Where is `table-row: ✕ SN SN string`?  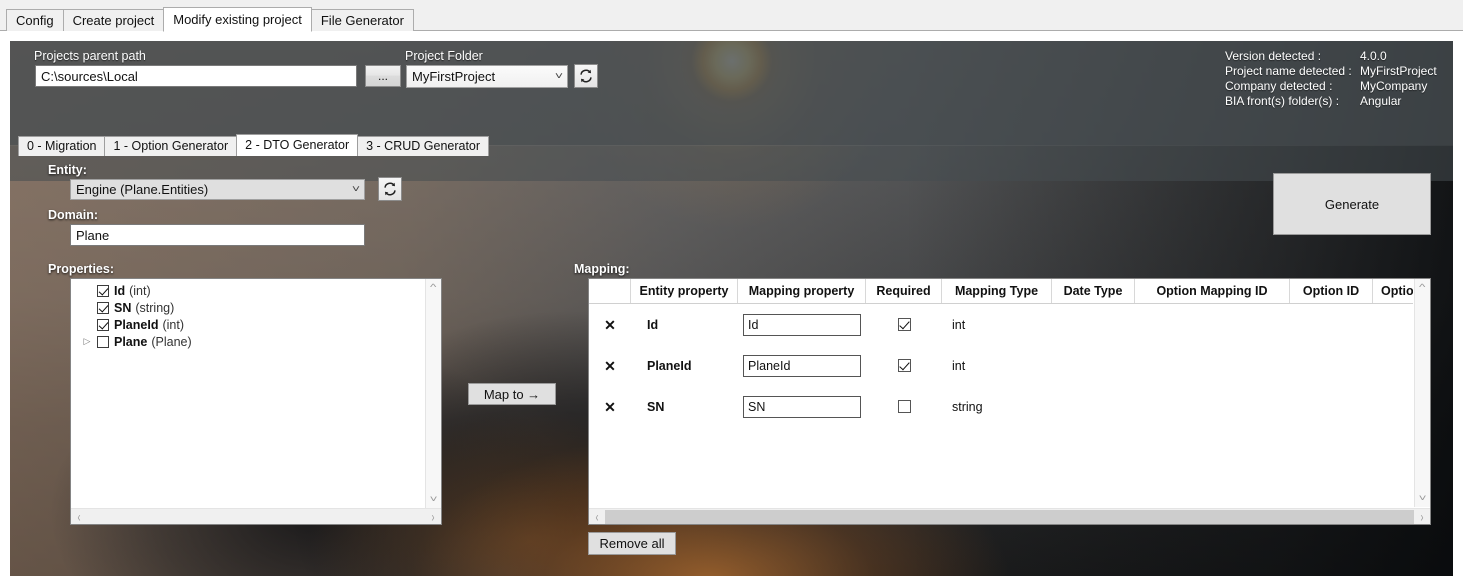 table-row: ✕ SN SN string is located at coordinates (1001, 406).